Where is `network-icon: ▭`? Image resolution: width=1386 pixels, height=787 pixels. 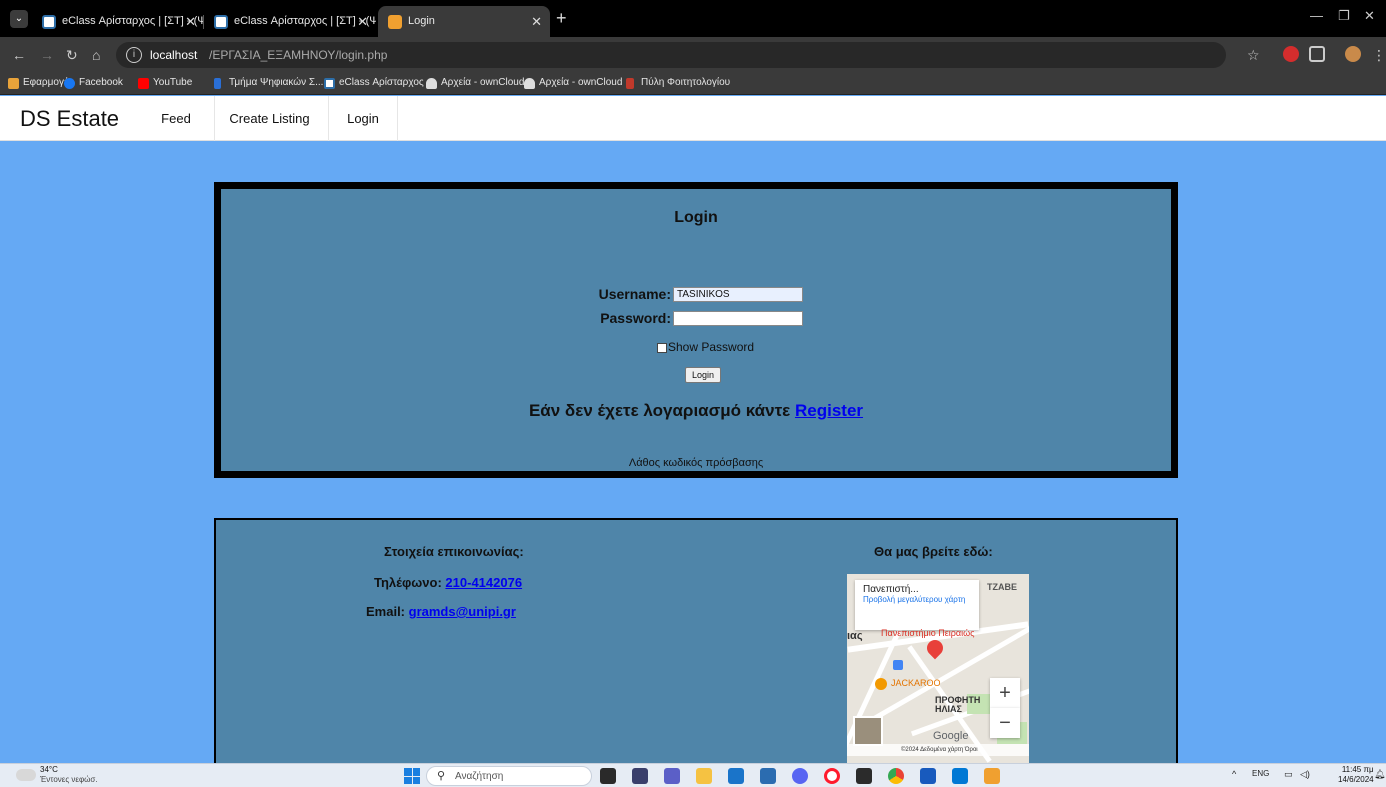 network-icon: ▭ is located at coordinates (1288, 774).